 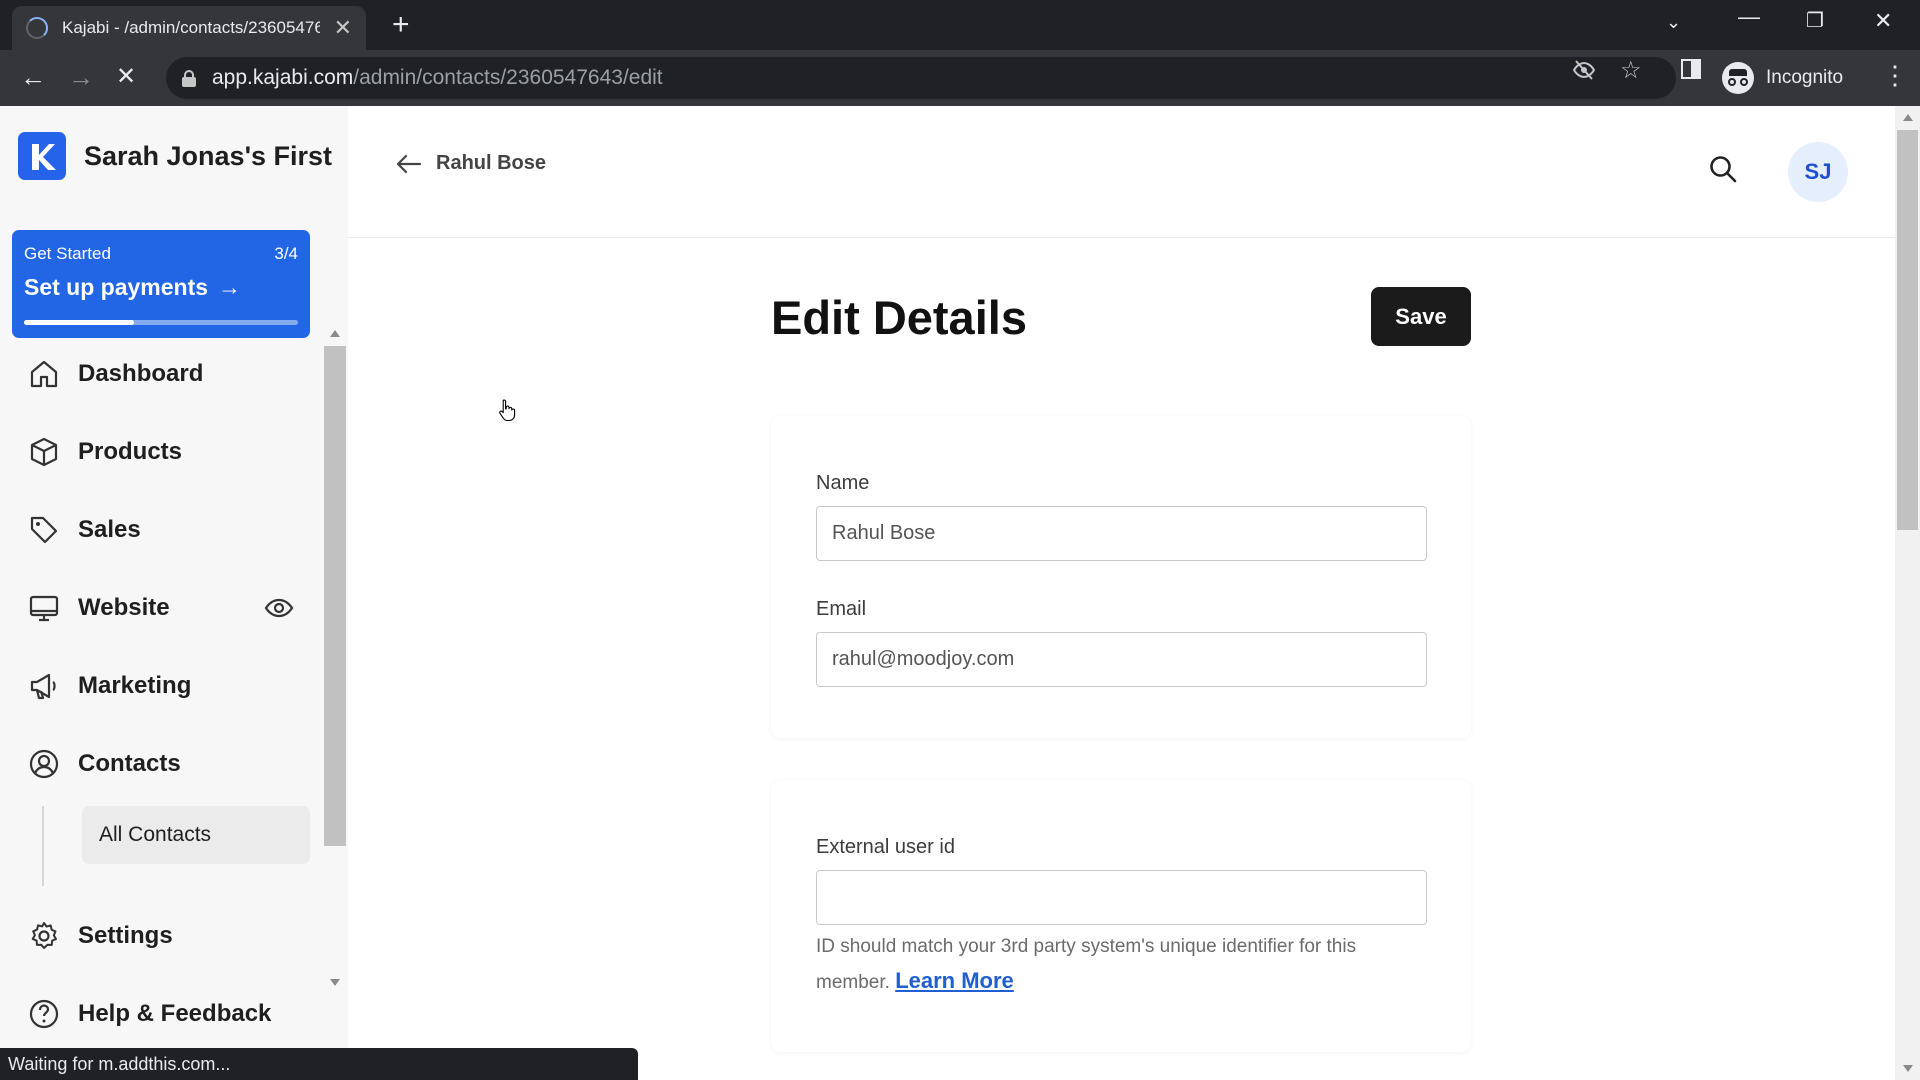 What do you see at coordinates (1723, 169) in the screenshot?
I see `search-icon` at bounding box center [1723, 169].